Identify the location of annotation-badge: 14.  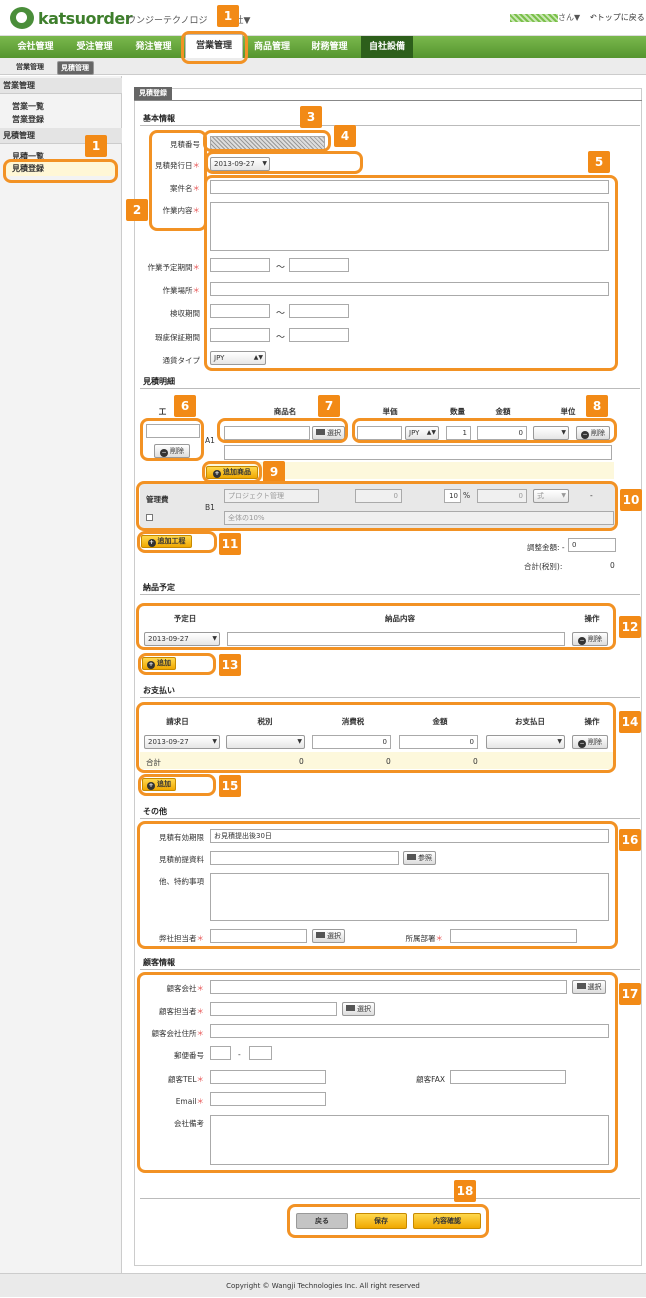
(630, 722).